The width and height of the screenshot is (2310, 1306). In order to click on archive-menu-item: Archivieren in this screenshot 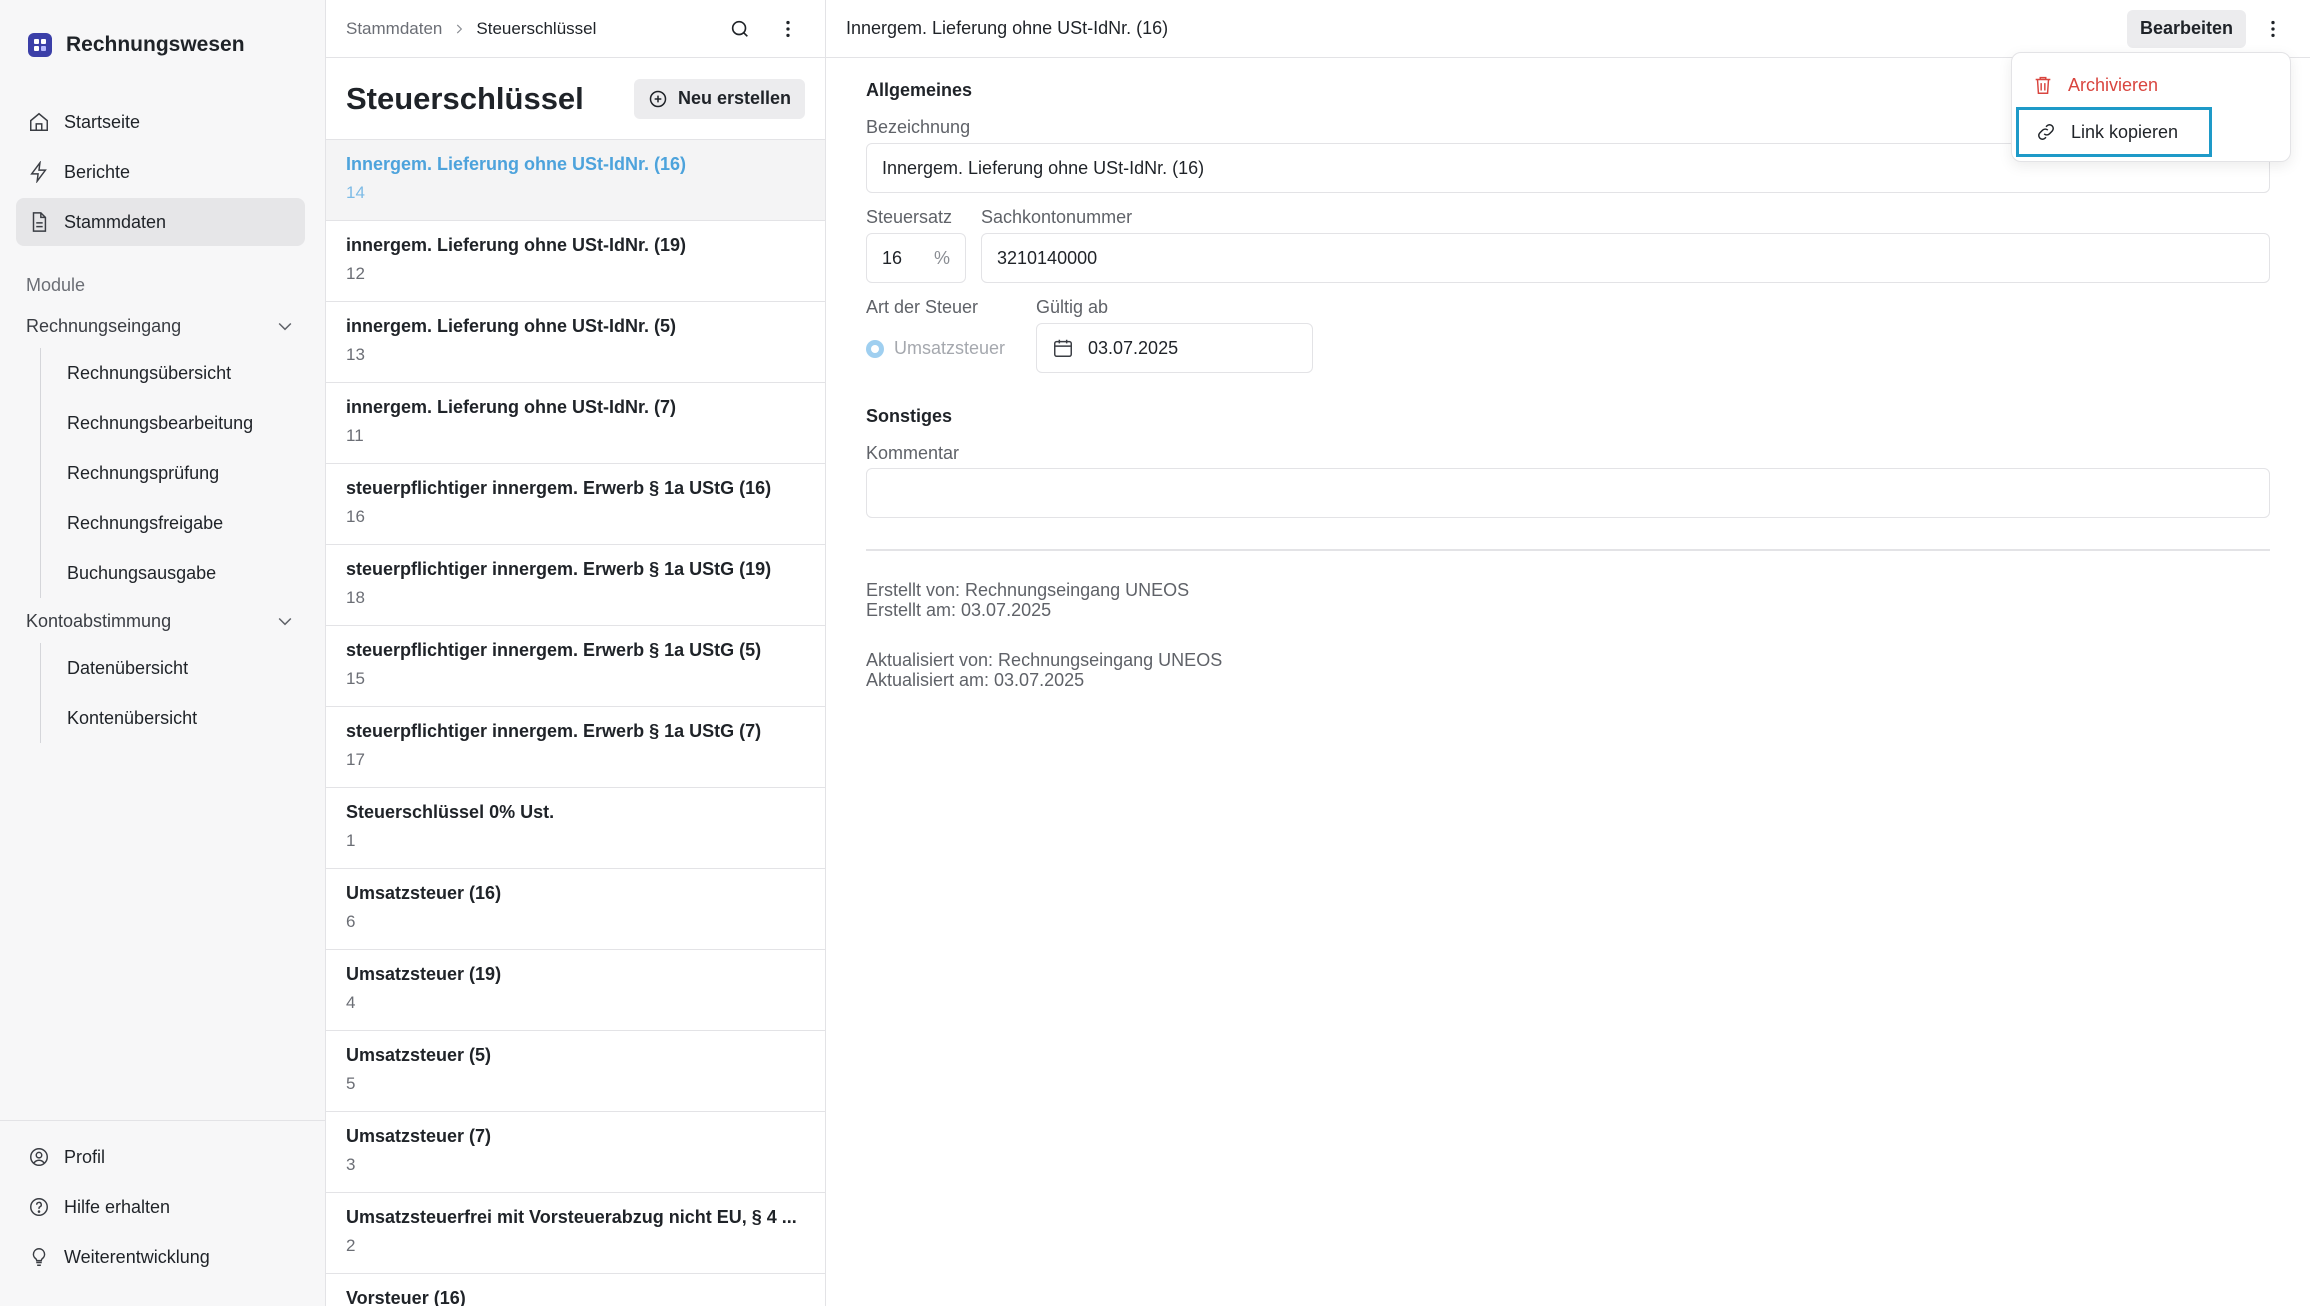, I will do `click(2114, 85)`.